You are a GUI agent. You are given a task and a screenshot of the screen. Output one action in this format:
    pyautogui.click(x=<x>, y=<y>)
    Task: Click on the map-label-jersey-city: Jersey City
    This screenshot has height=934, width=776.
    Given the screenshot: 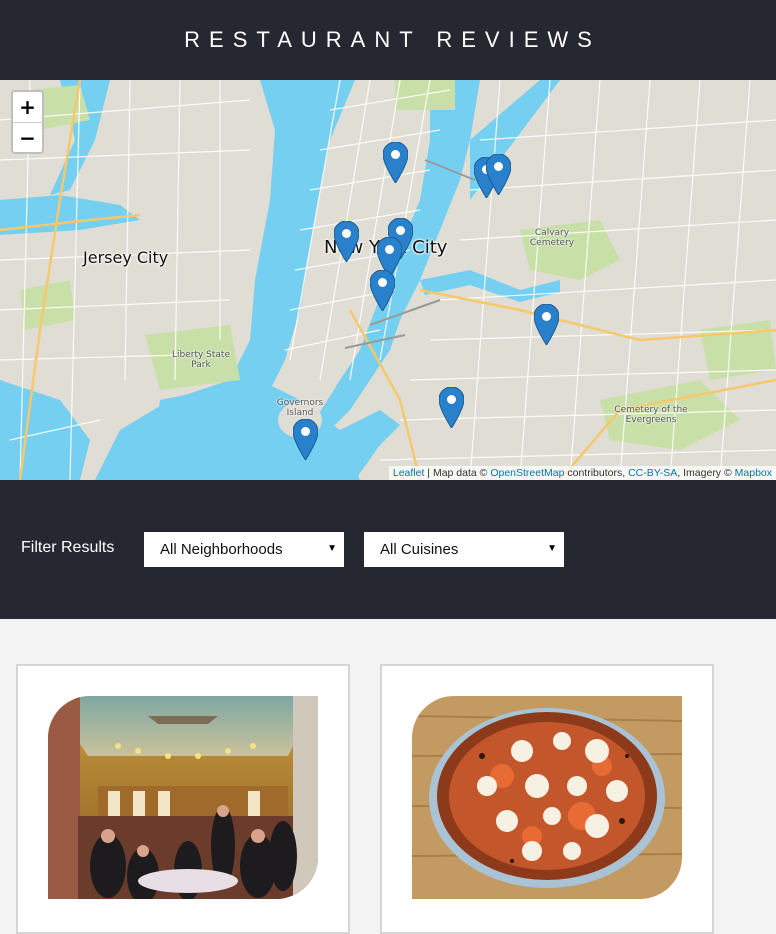 What is the action you would take?
    pyautogui.click(x=126, y=257)
    